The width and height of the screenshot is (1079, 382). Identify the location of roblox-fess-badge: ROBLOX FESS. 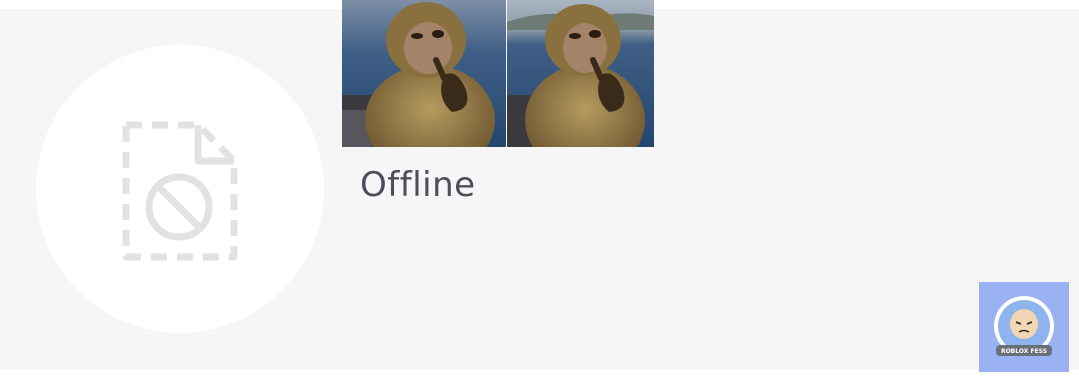
(1024, 327).